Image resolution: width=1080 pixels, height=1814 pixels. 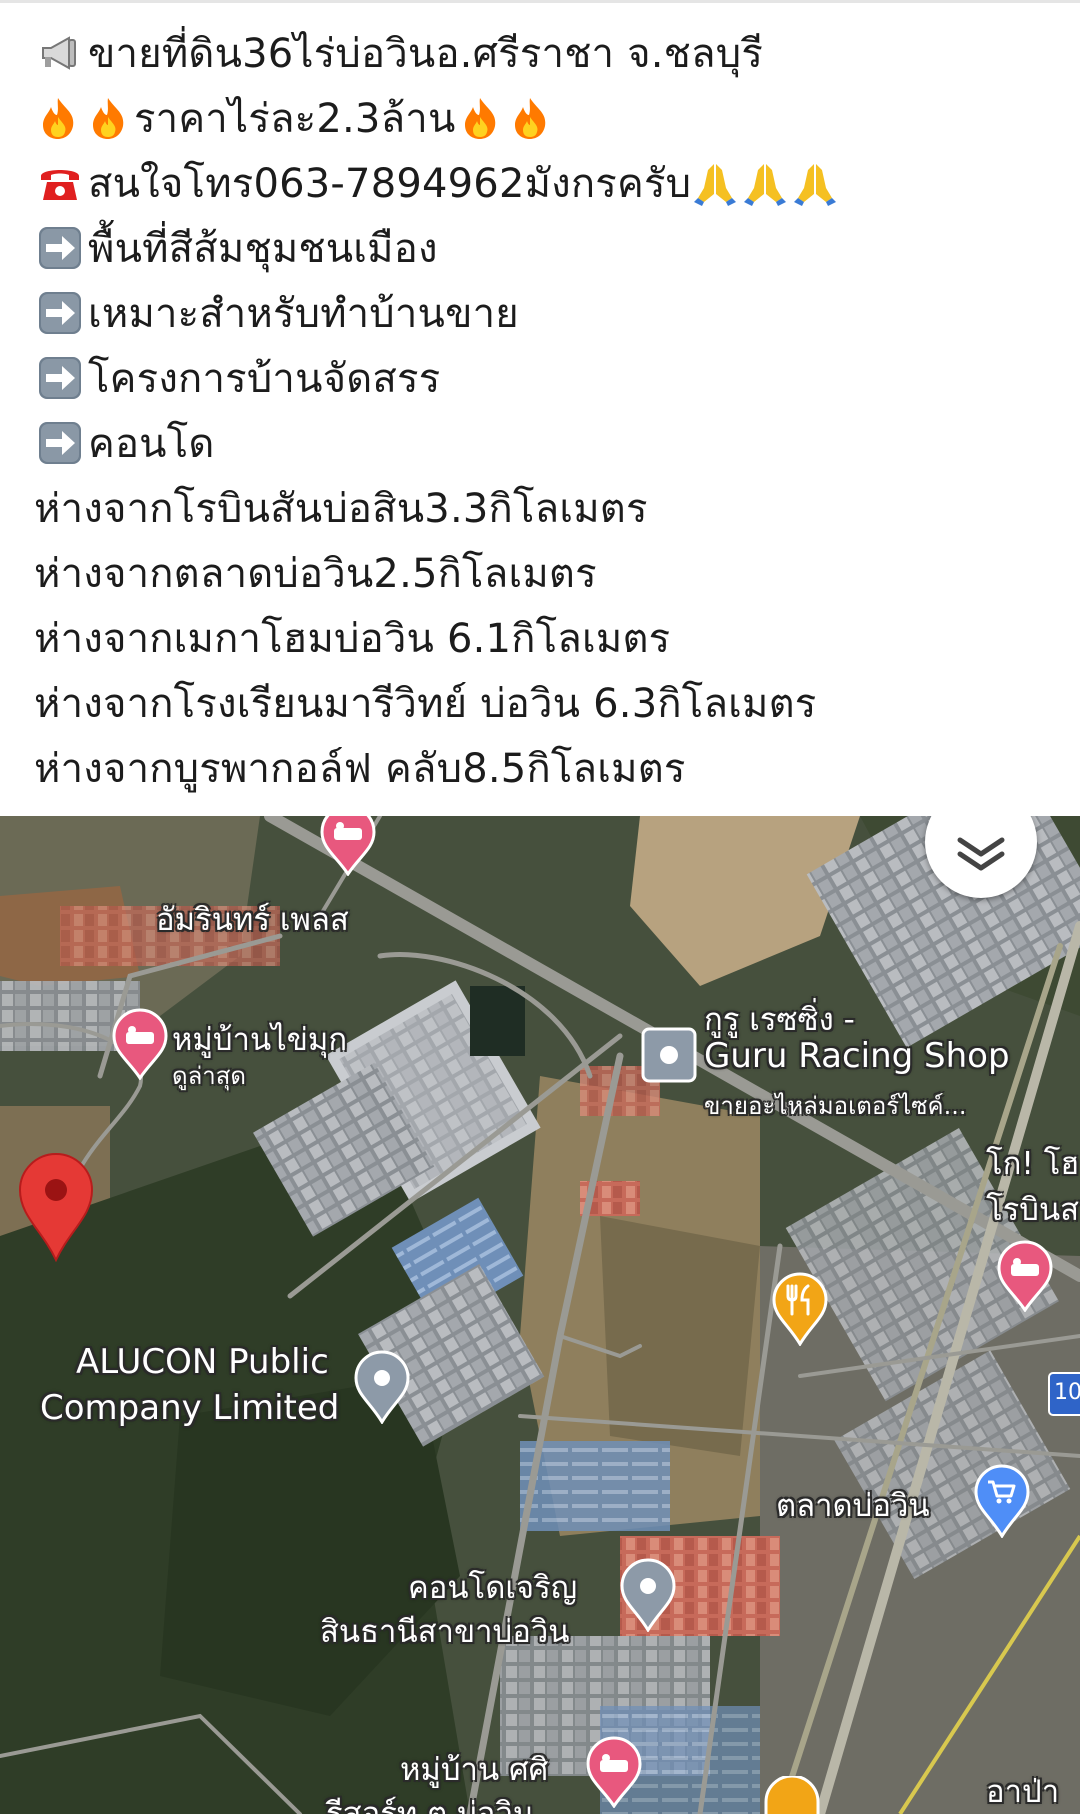 What do you see at coordinates (202, 1362) in the screenshot?
I see `label-alucon-1: ALUCON Public` at bounding box center [202, 1362].